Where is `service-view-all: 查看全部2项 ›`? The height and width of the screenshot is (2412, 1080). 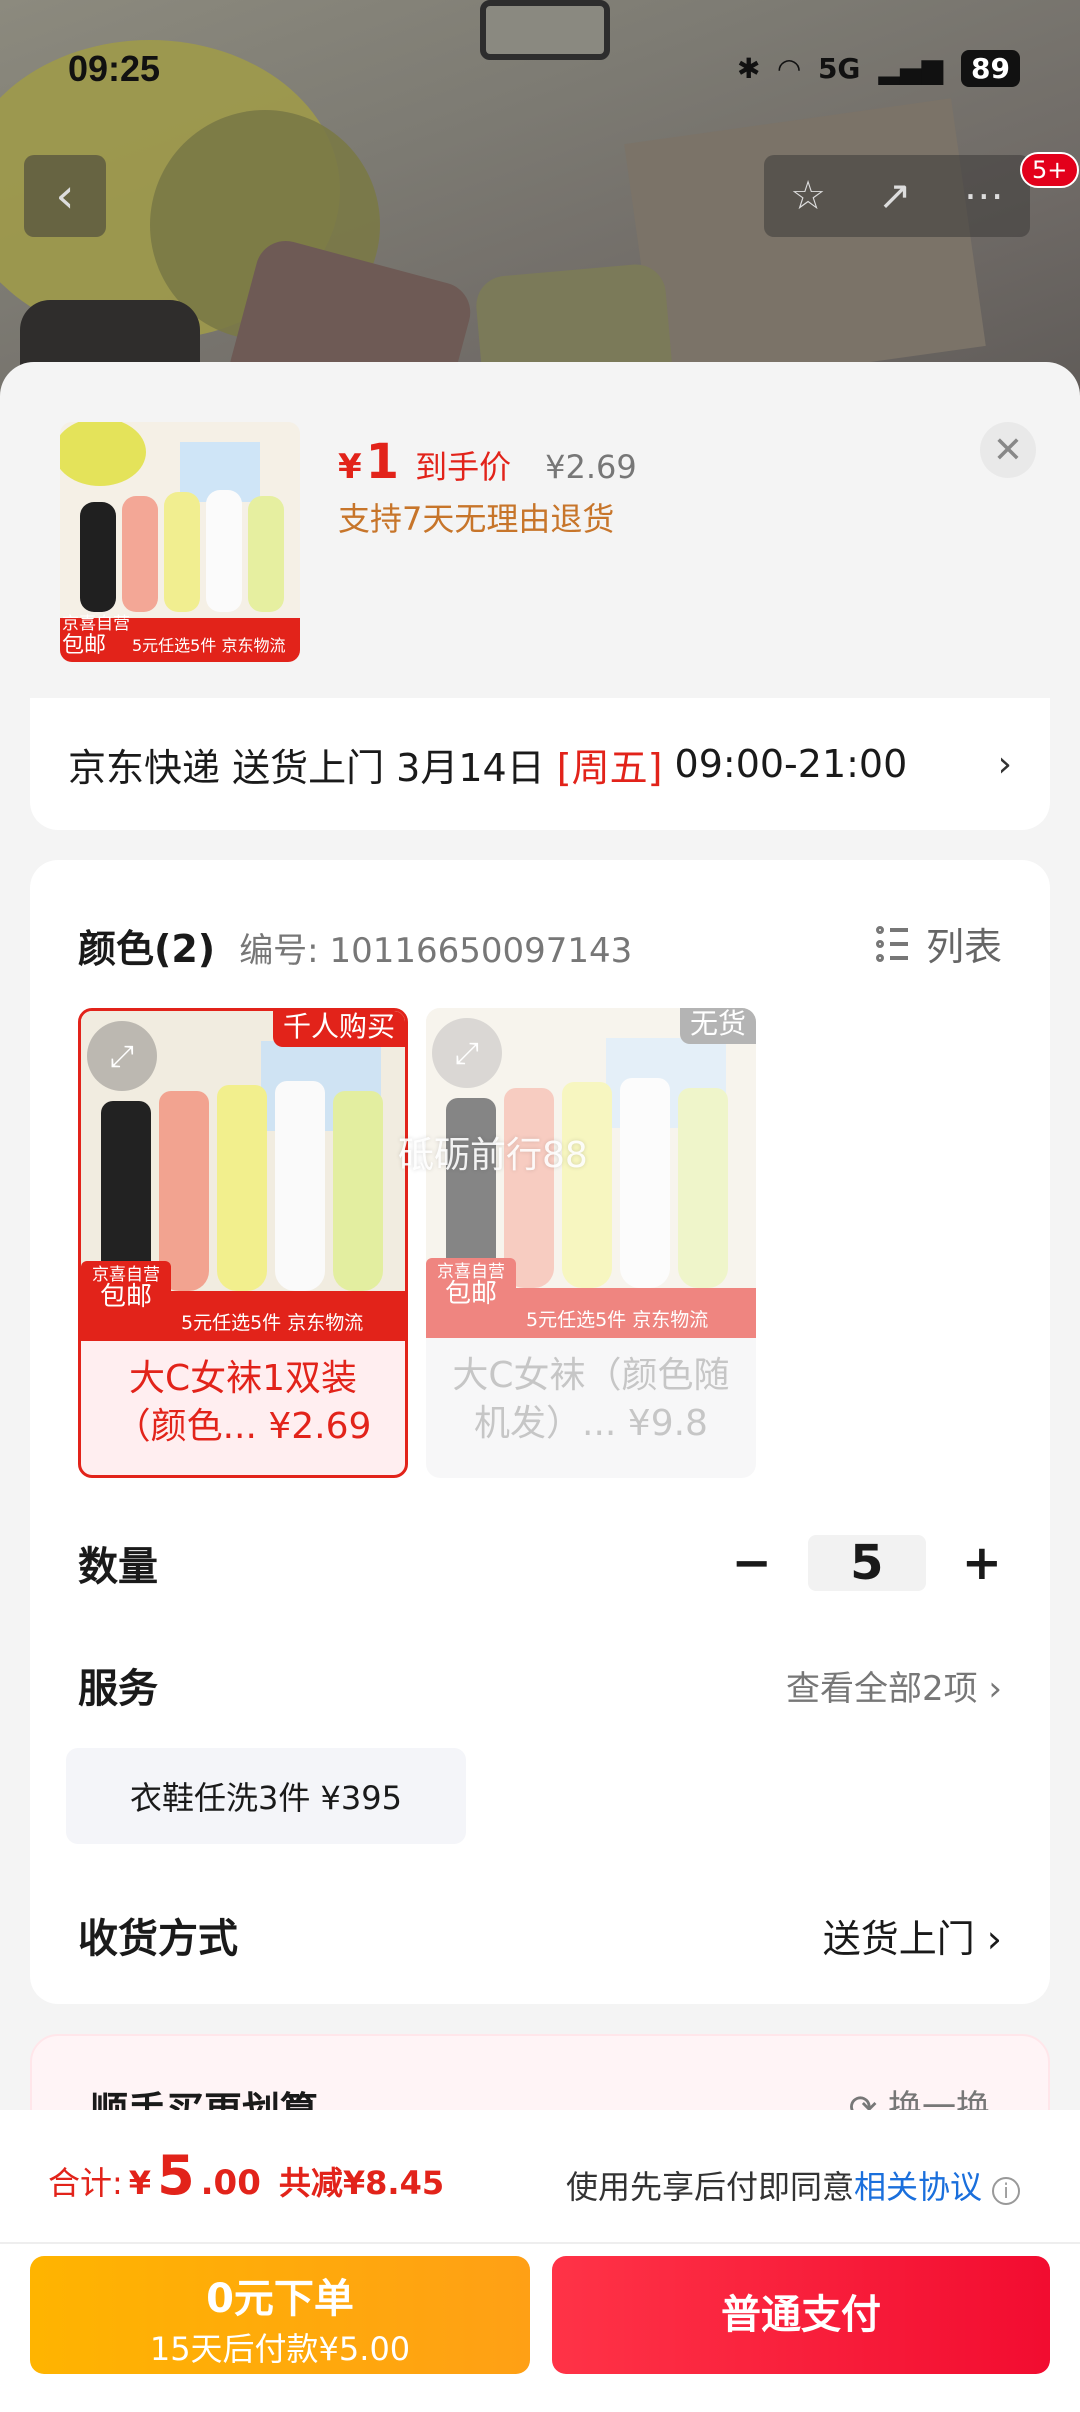 service-view-all: 查看全部2项 › is located at coordinates (894, 1685).